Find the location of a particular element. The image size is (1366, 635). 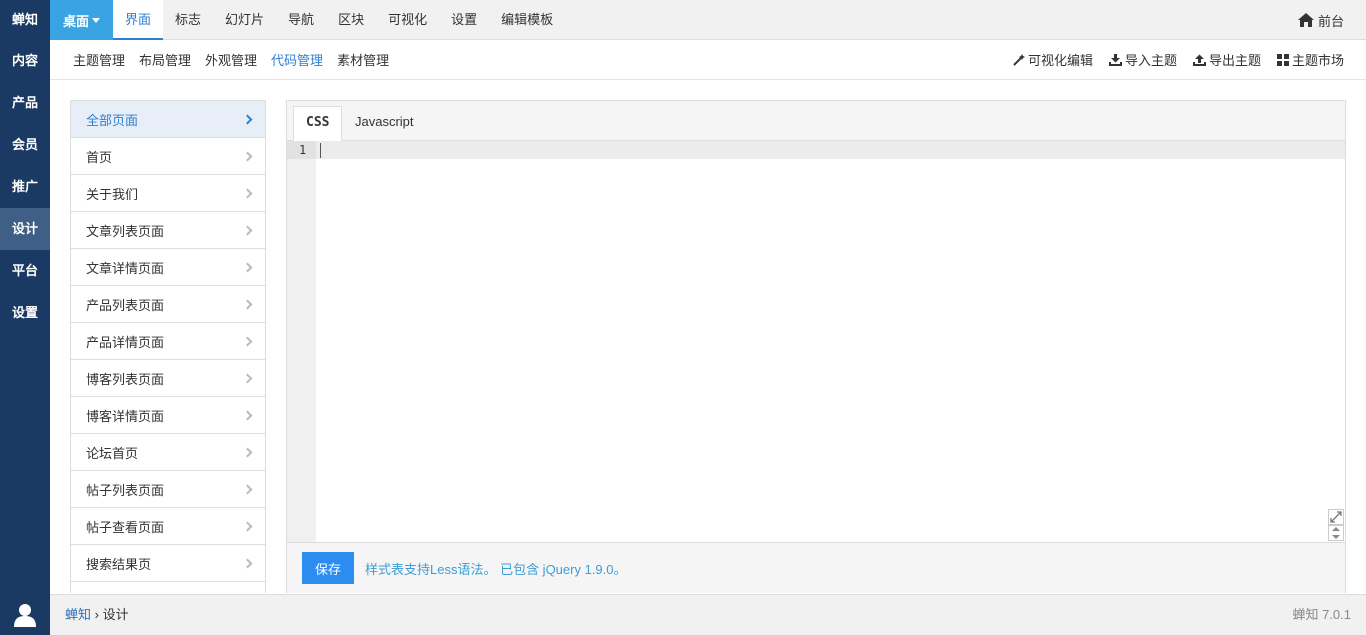

page-item-forum-home: 论坛首页 is located at coordinates (168, 452).